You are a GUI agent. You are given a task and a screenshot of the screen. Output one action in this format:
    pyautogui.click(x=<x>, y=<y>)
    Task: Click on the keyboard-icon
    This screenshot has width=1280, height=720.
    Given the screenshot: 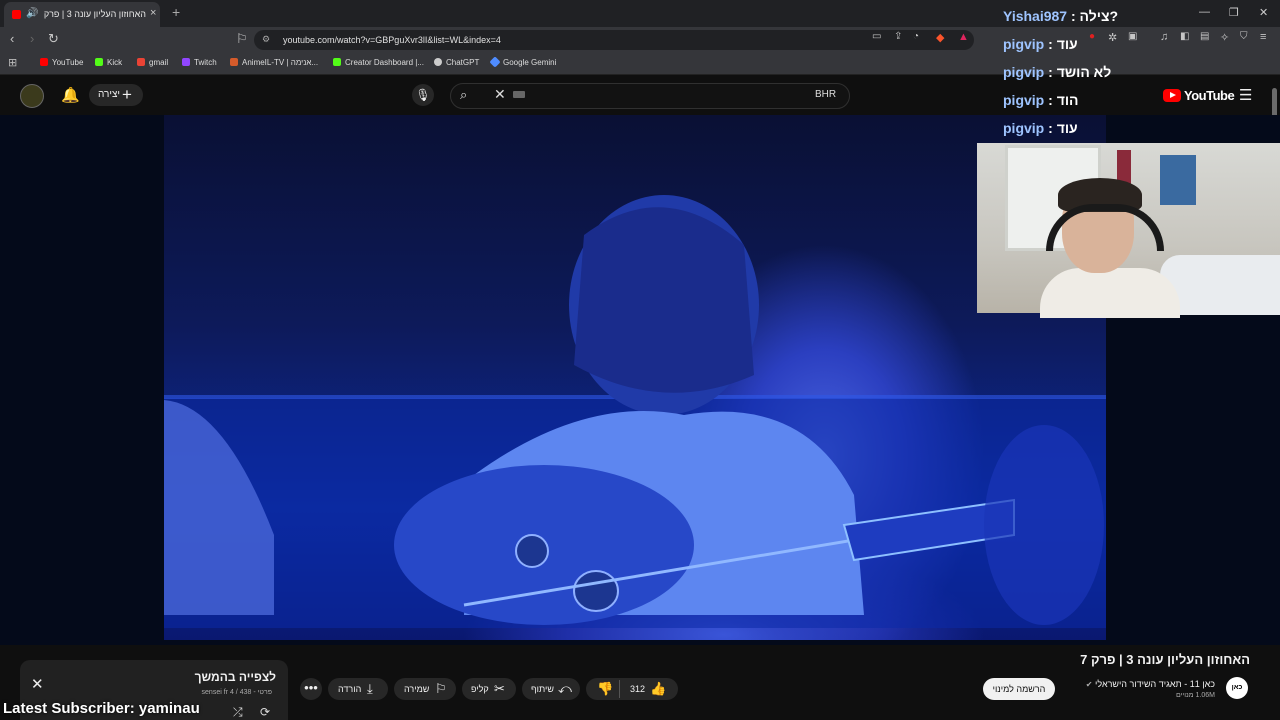 What is the action you would take?
    pyautogui.click(x=519, y=94)
    